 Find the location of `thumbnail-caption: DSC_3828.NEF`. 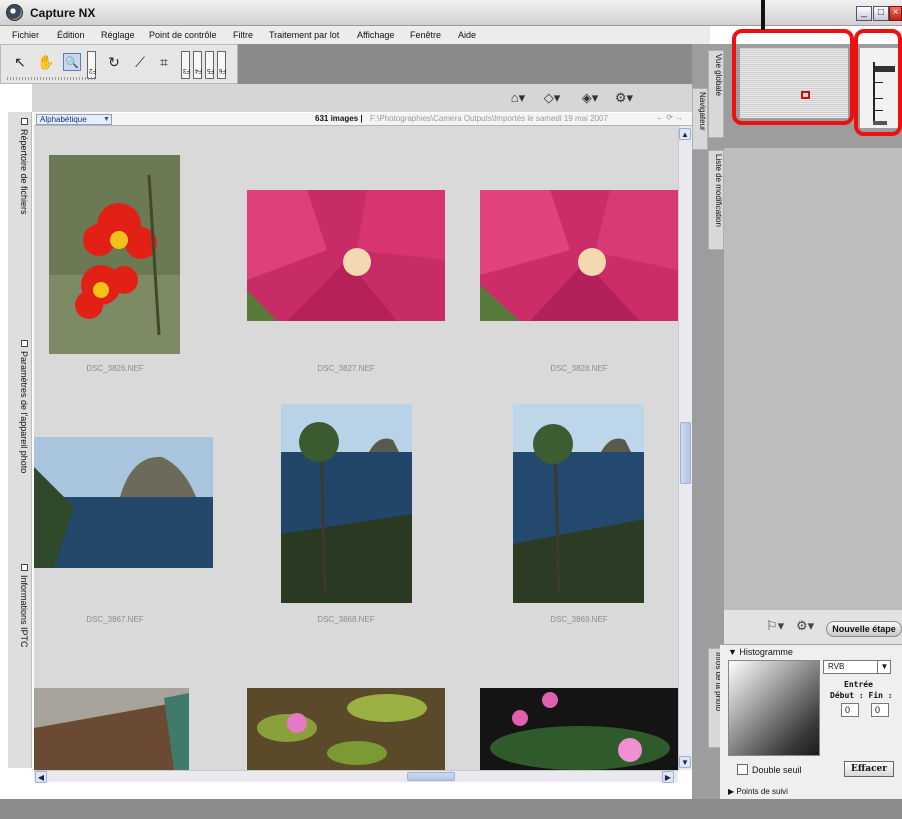

thumbnail-caption: DSC_3828.NEF is located at coordinates (579, 368).